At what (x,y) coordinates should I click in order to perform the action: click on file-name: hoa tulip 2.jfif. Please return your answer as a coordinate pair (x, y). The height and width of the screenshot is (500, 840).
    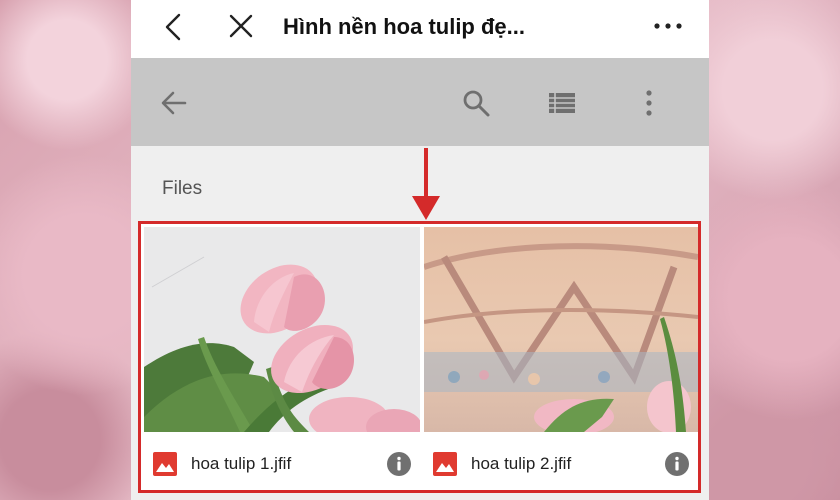
    Looking at the image, I should click on (521, 464).